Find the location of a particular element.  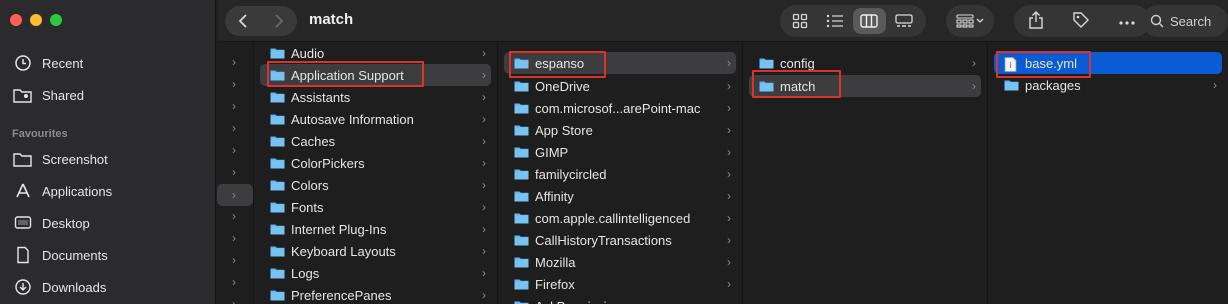

item-label: Caches is located at coordinates (313, 141).